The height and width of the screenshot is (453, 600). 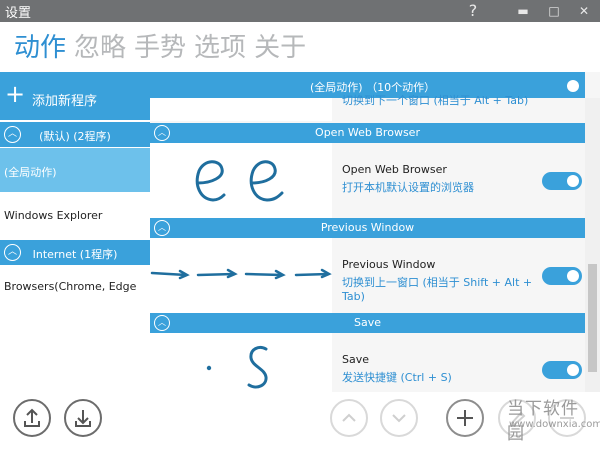 What do you see at coordinates (394, 169) in the screenshot?
I see `action-name: Open Web Browser` at bounding box center [394, 169].